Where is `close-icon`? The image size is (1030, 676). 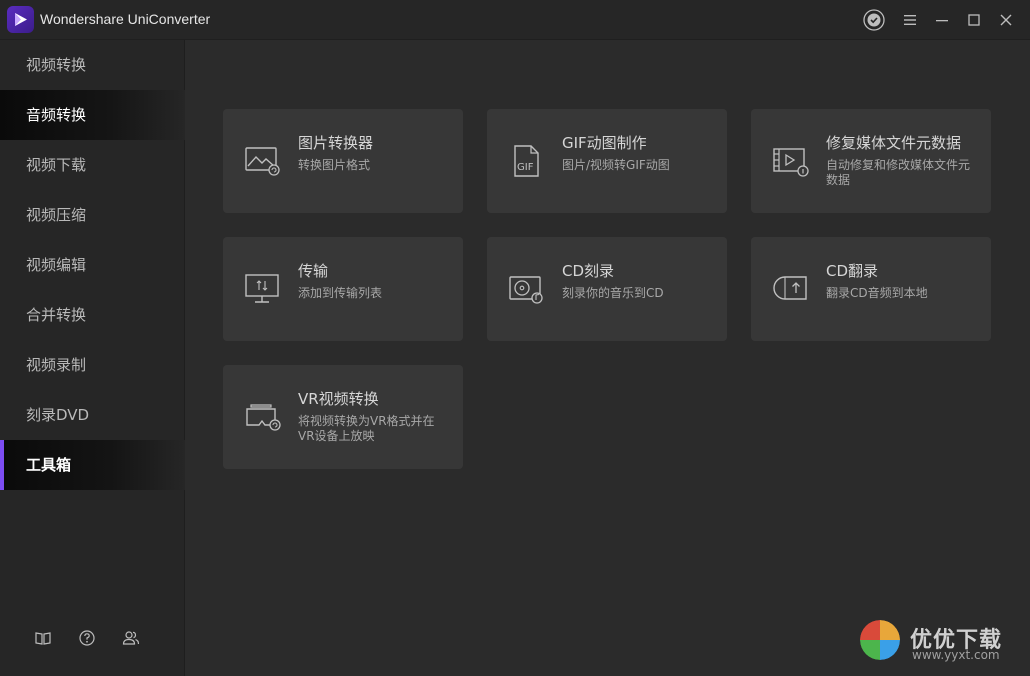 close-icon is located at coordinates (1006, 20).